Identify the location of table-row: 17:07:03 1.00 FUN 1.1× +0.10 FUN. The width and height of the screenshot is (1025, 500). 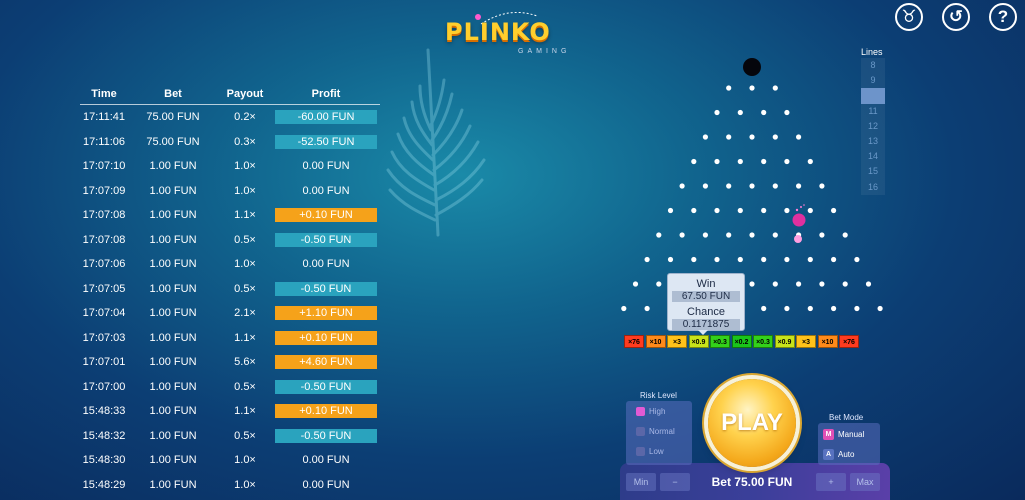
(230, 338).